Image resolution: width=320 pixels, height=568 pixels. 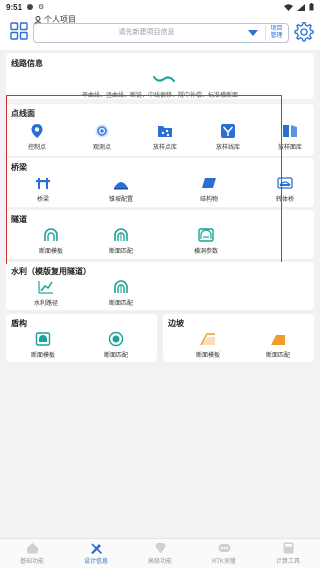 I want to click on slope-template-icon, so click(x=207, y=339).